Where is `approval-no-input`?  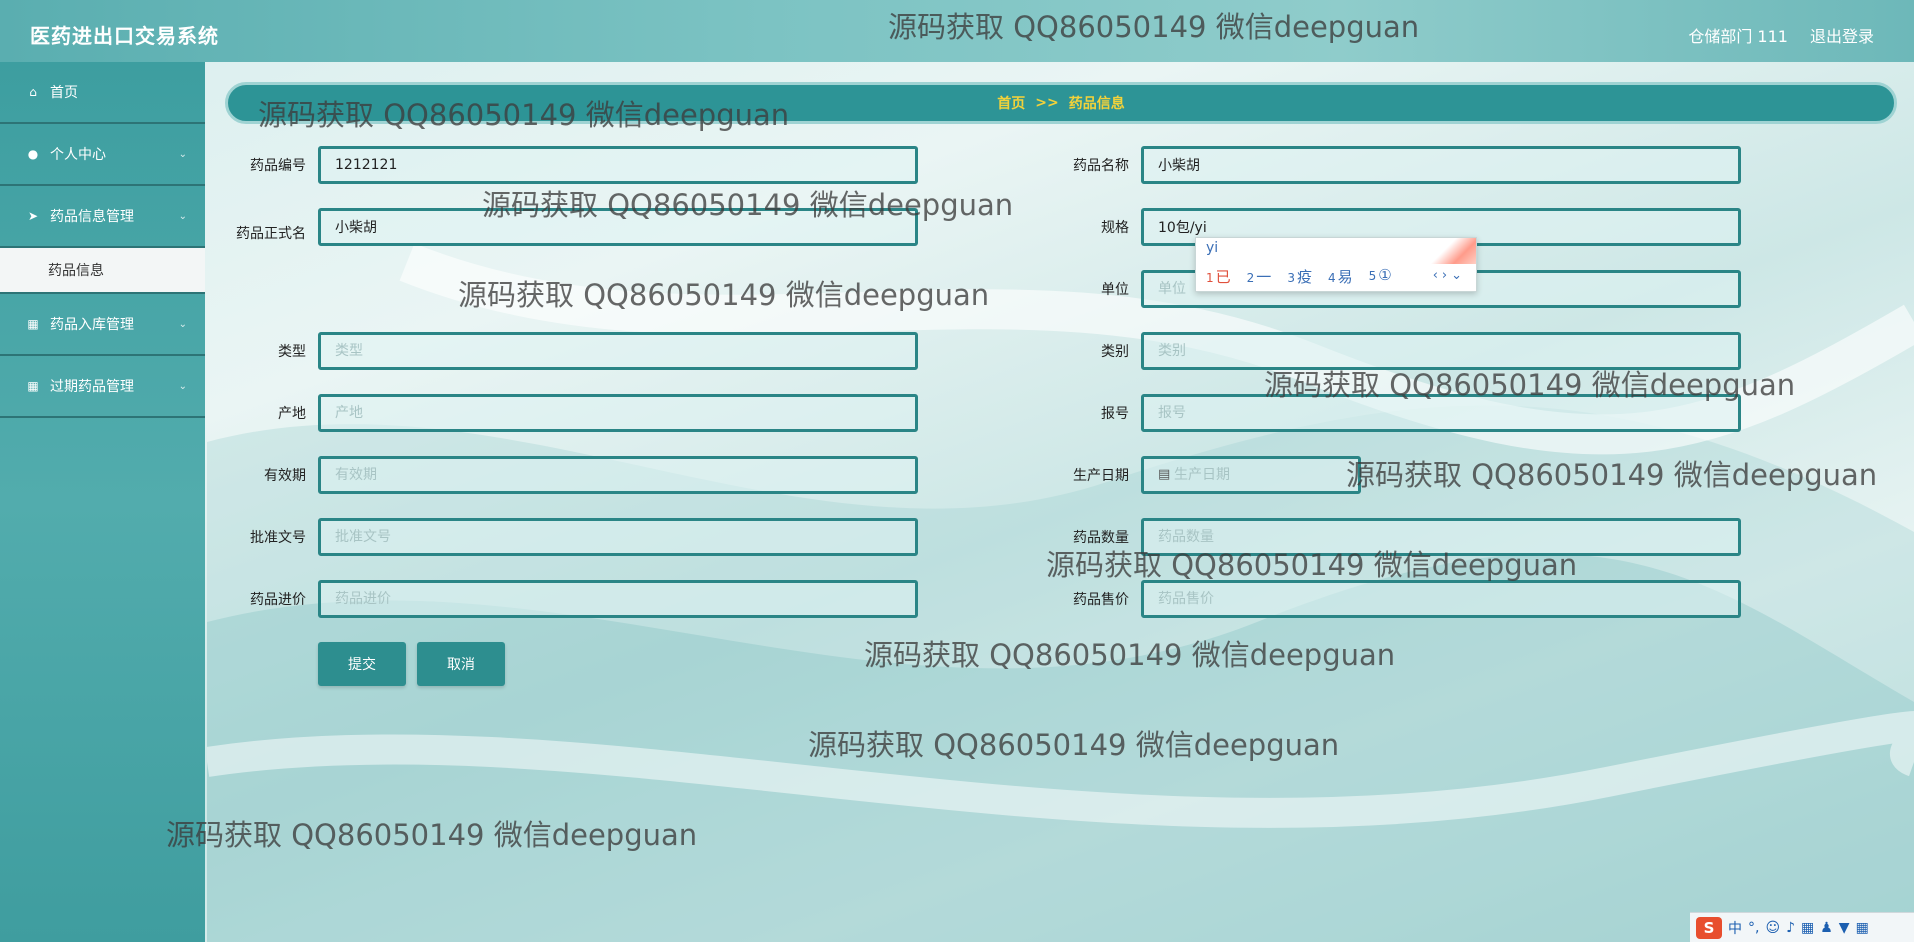 approval-no-input is located at coordinates (618, 537).